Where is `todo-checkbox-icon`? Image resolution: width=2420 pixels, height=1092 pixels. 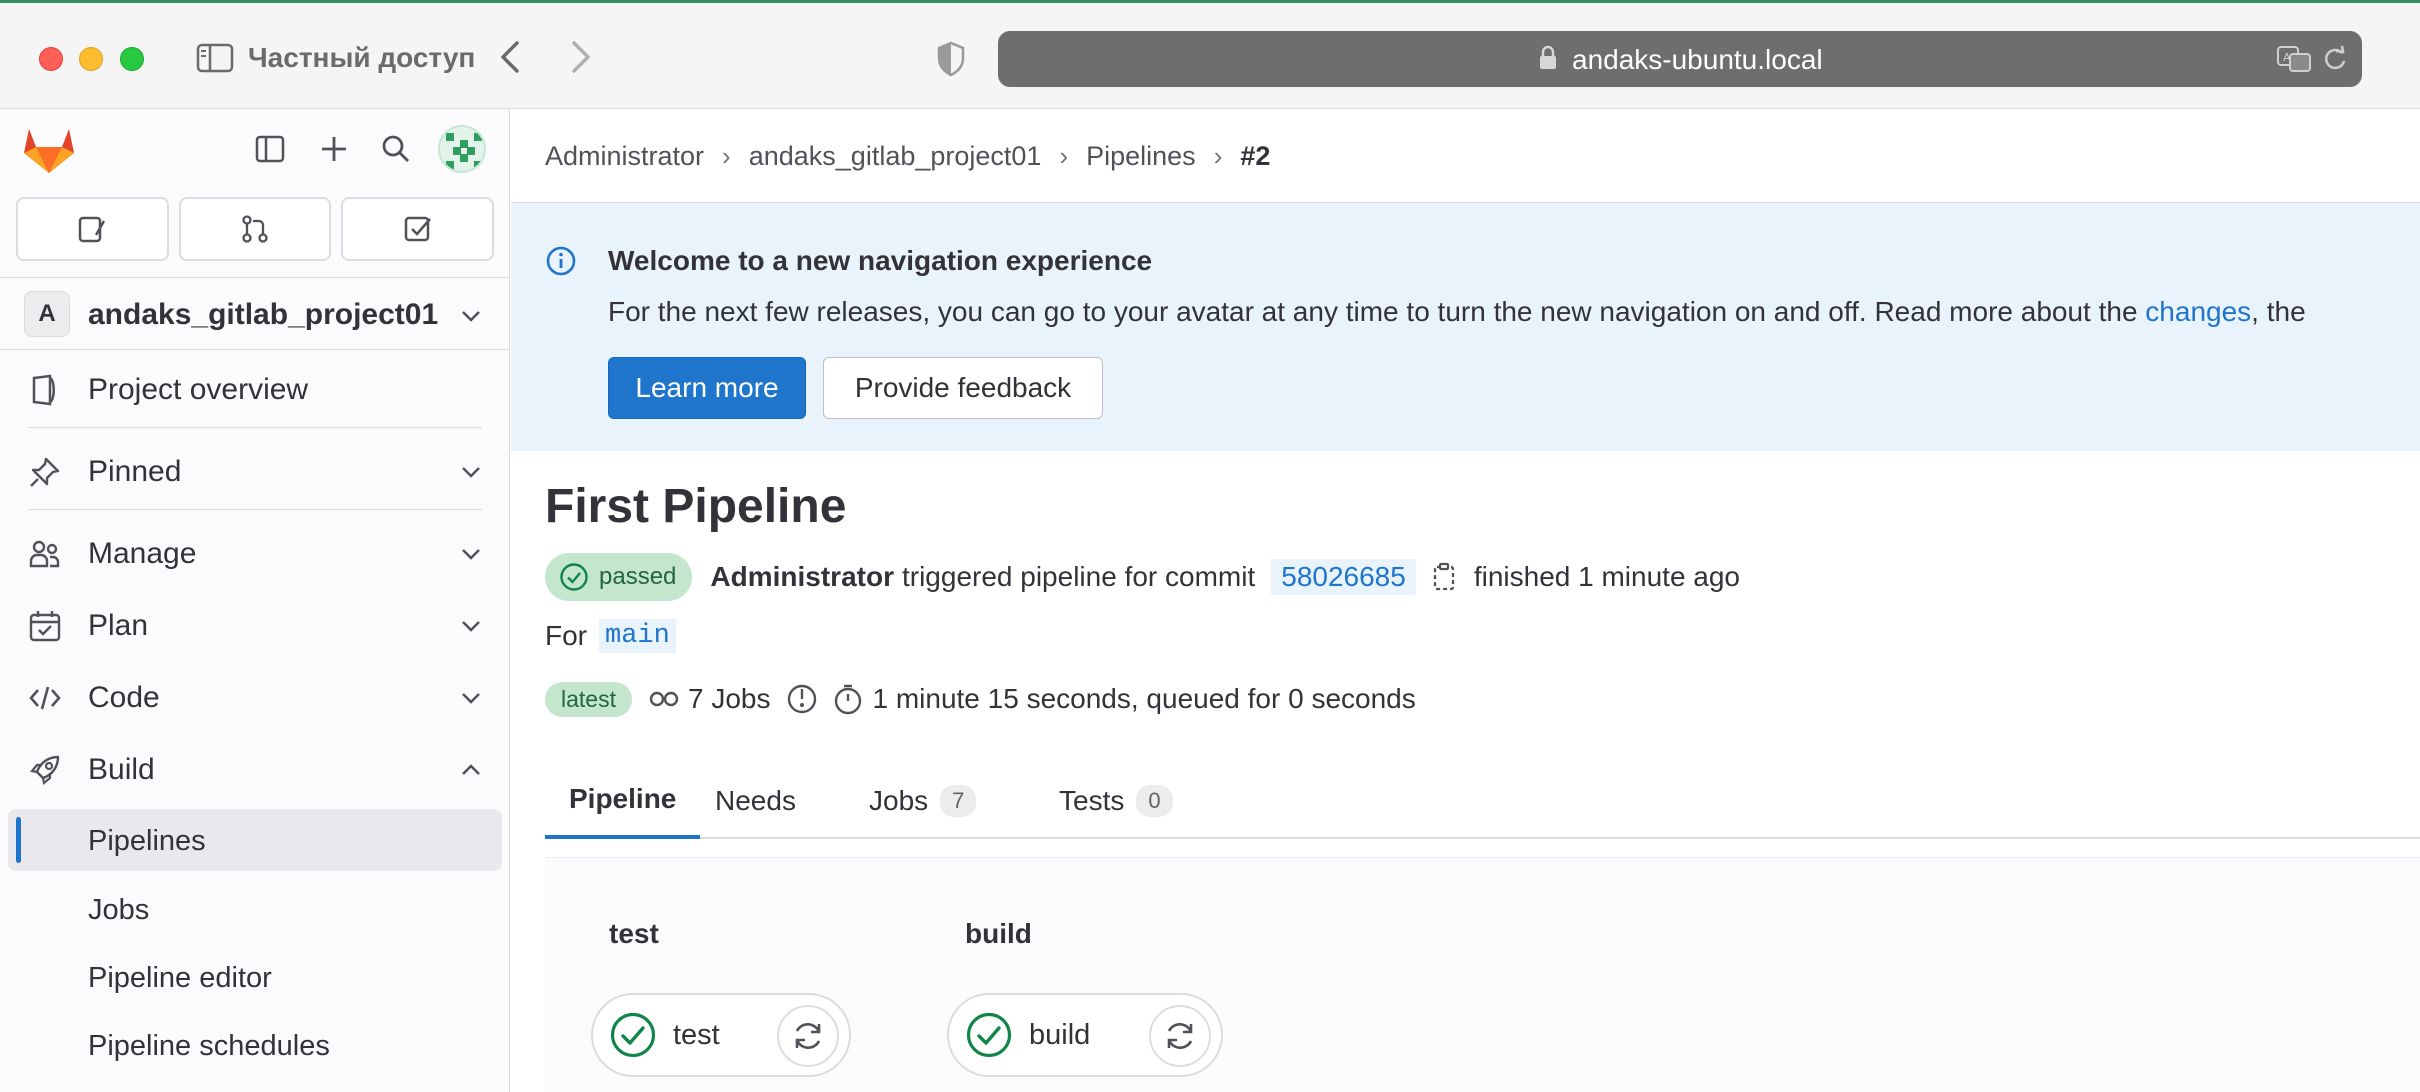
todo-checkbox-icon is located at coordinates (417, 229).